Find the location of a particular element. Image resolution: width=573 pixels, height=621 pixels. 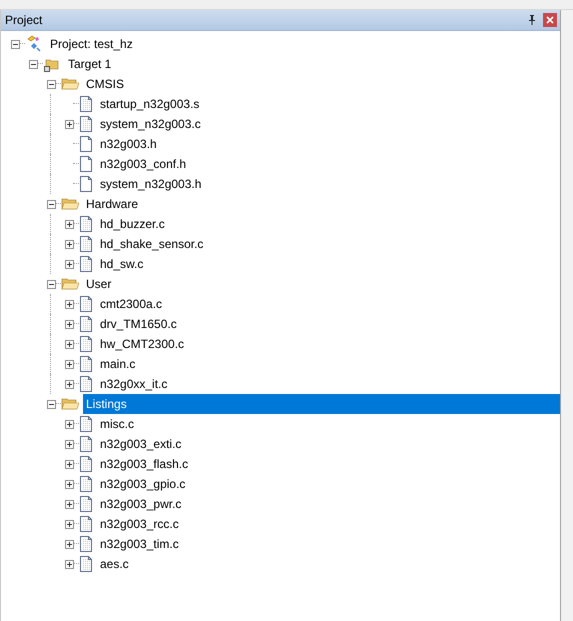

tree-item: cmt2300a.c is located at coordinates (131, 304).